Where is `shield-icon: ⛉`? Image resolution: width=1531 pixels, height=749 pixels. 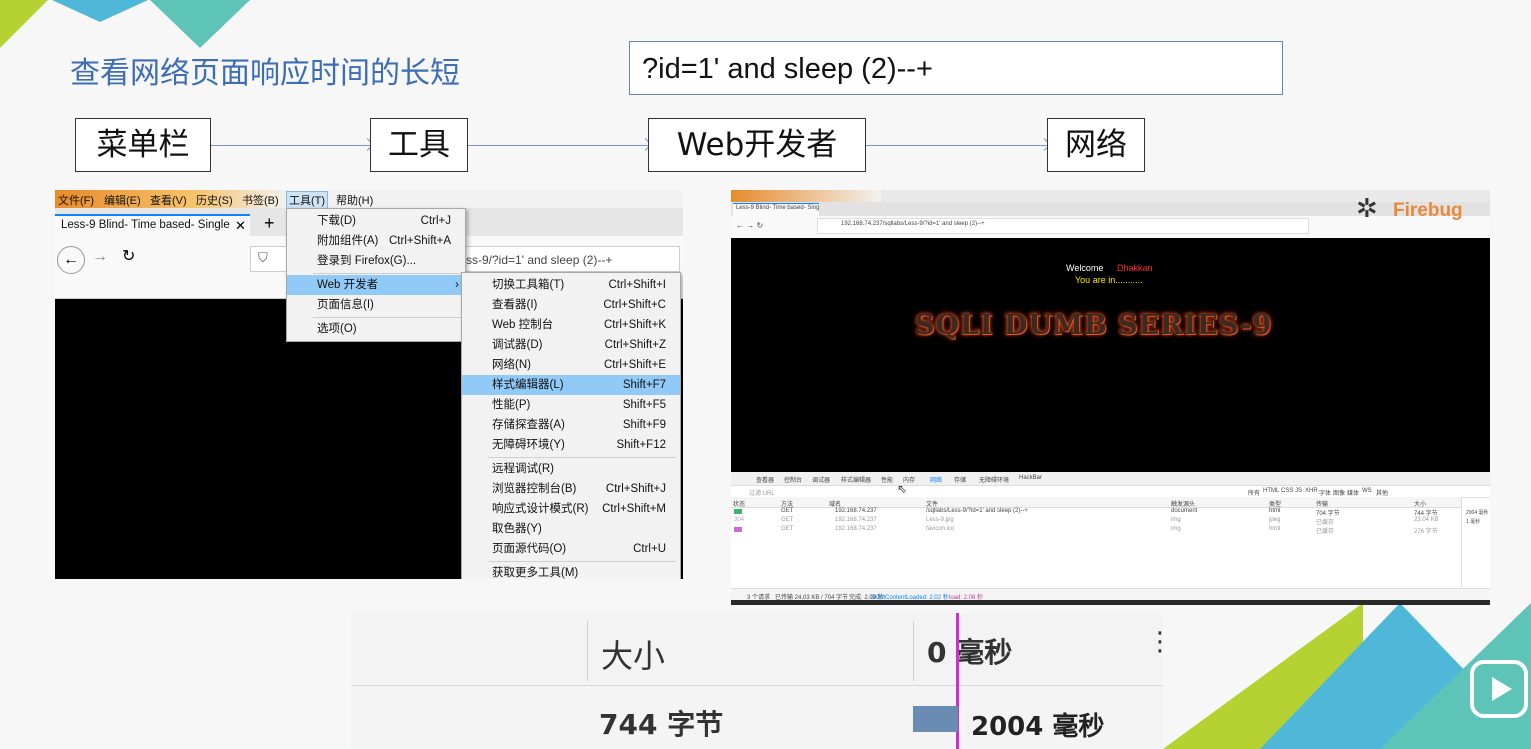
shield-icon: ⛉ is located at coordinates (263, 257).